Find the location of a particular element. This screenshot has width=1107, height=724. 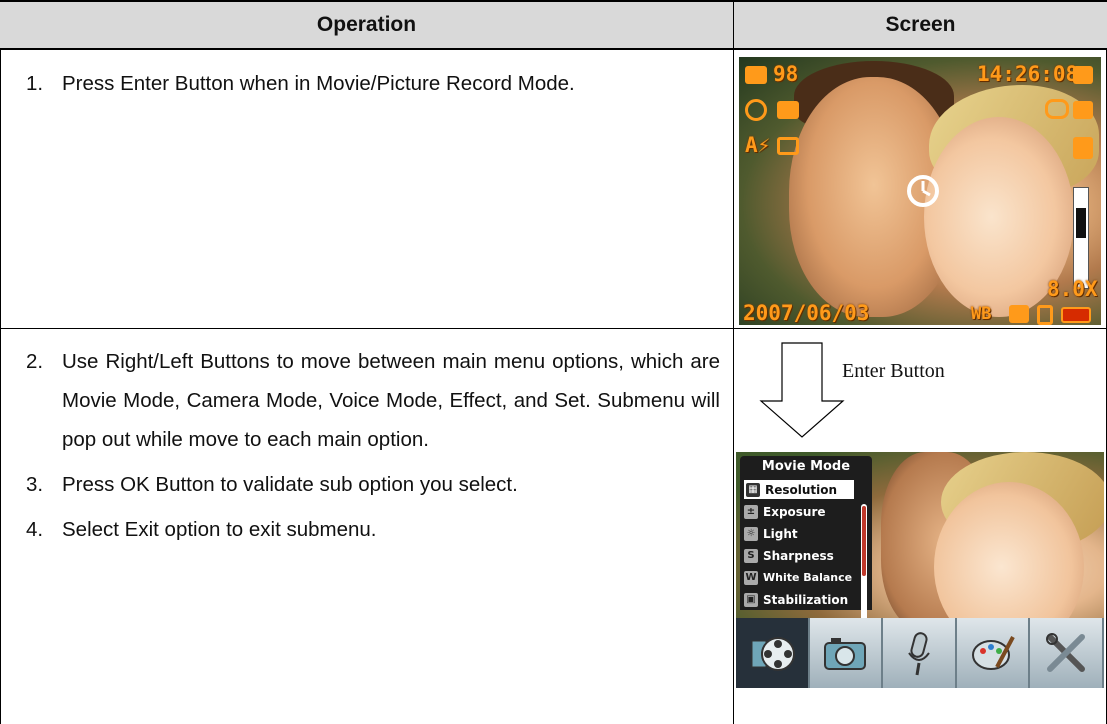

menu-item-label: Sharpness is located at coordinates (798, 555).